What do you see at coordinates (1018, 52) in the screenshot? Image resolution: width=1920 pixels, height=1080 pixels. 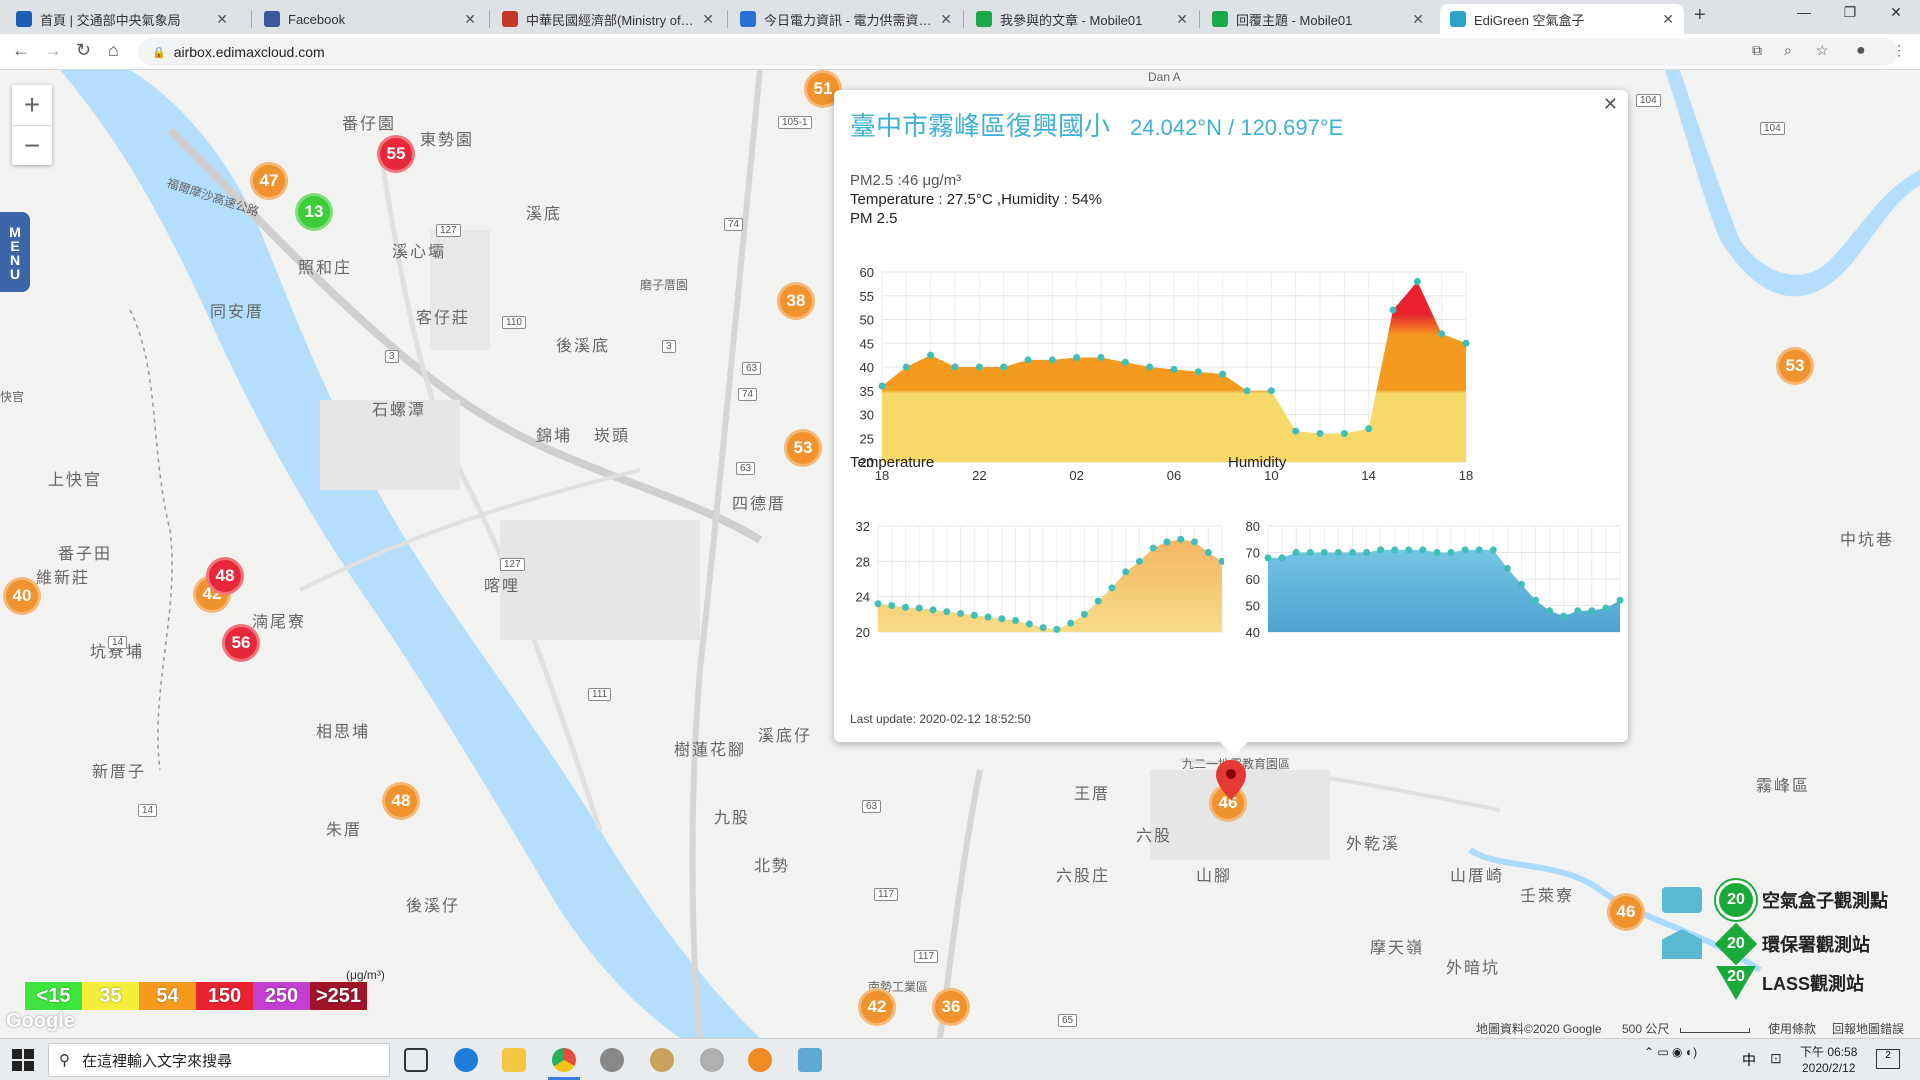 I see `address-bar: 🔒 airbox.edimaxcloud.com` at bounding box center [1018, 52].